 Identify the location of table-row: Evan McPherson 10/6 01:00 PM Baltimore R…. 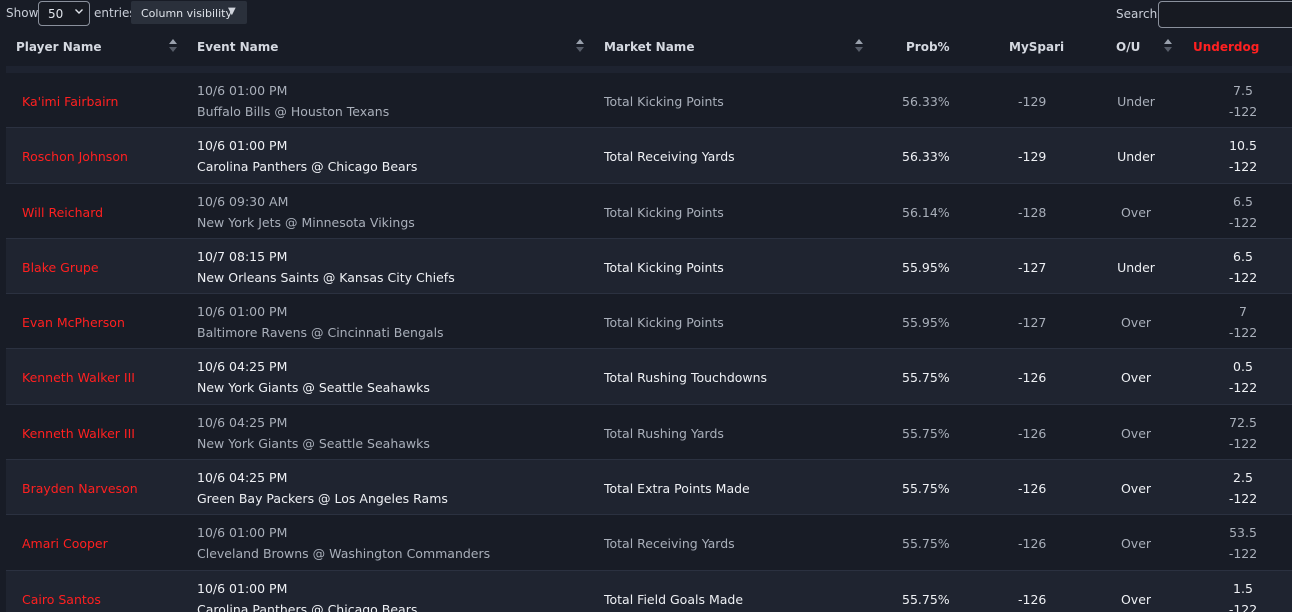
(649, 322).